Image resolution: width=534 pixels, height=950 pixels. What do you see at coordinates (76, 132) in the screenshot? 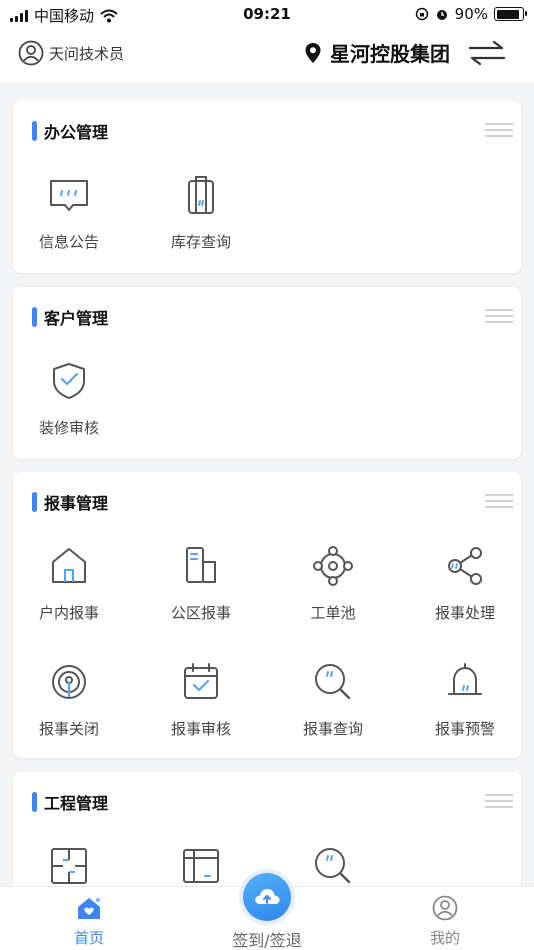
I see `section-title: 办公管理` at bounding box center [76, 132].